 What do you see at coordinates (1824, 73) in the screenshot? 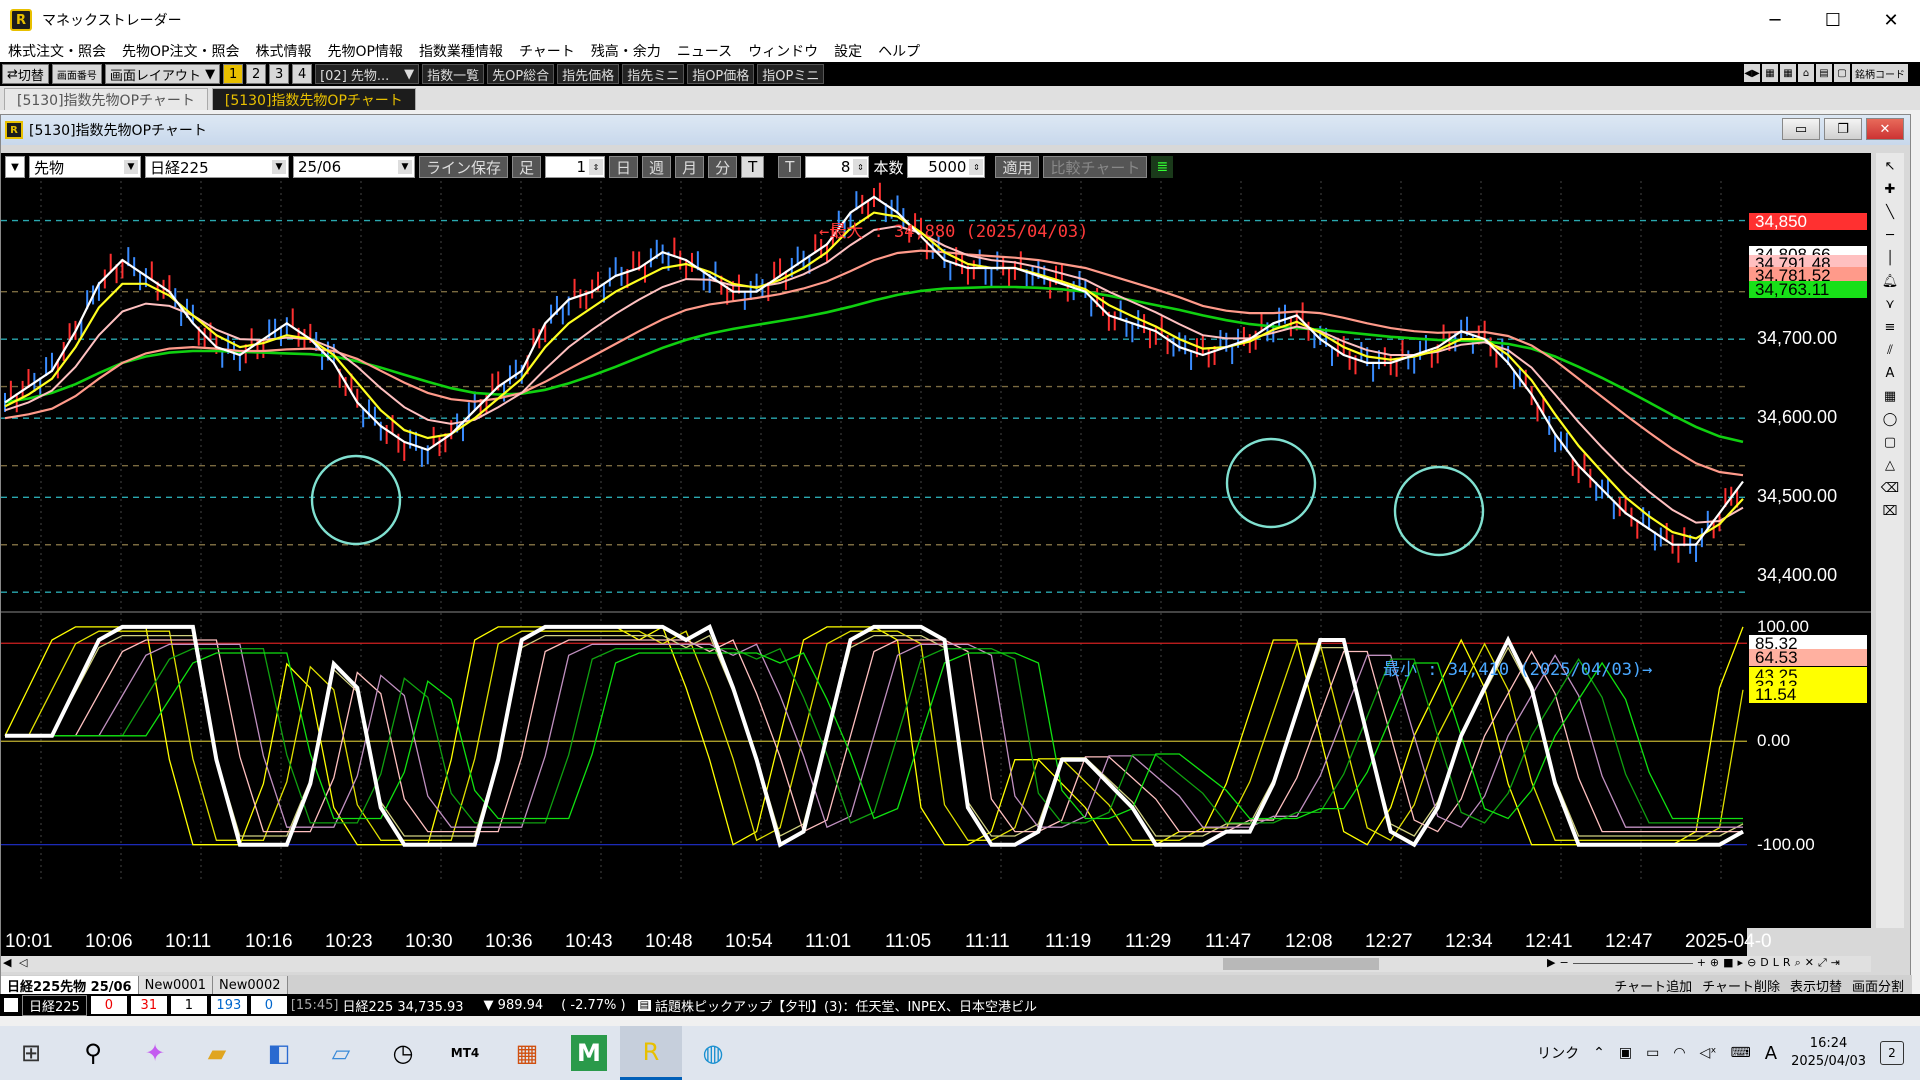
I see `grid-icon: ▤` at bounding box center [1824, 73].